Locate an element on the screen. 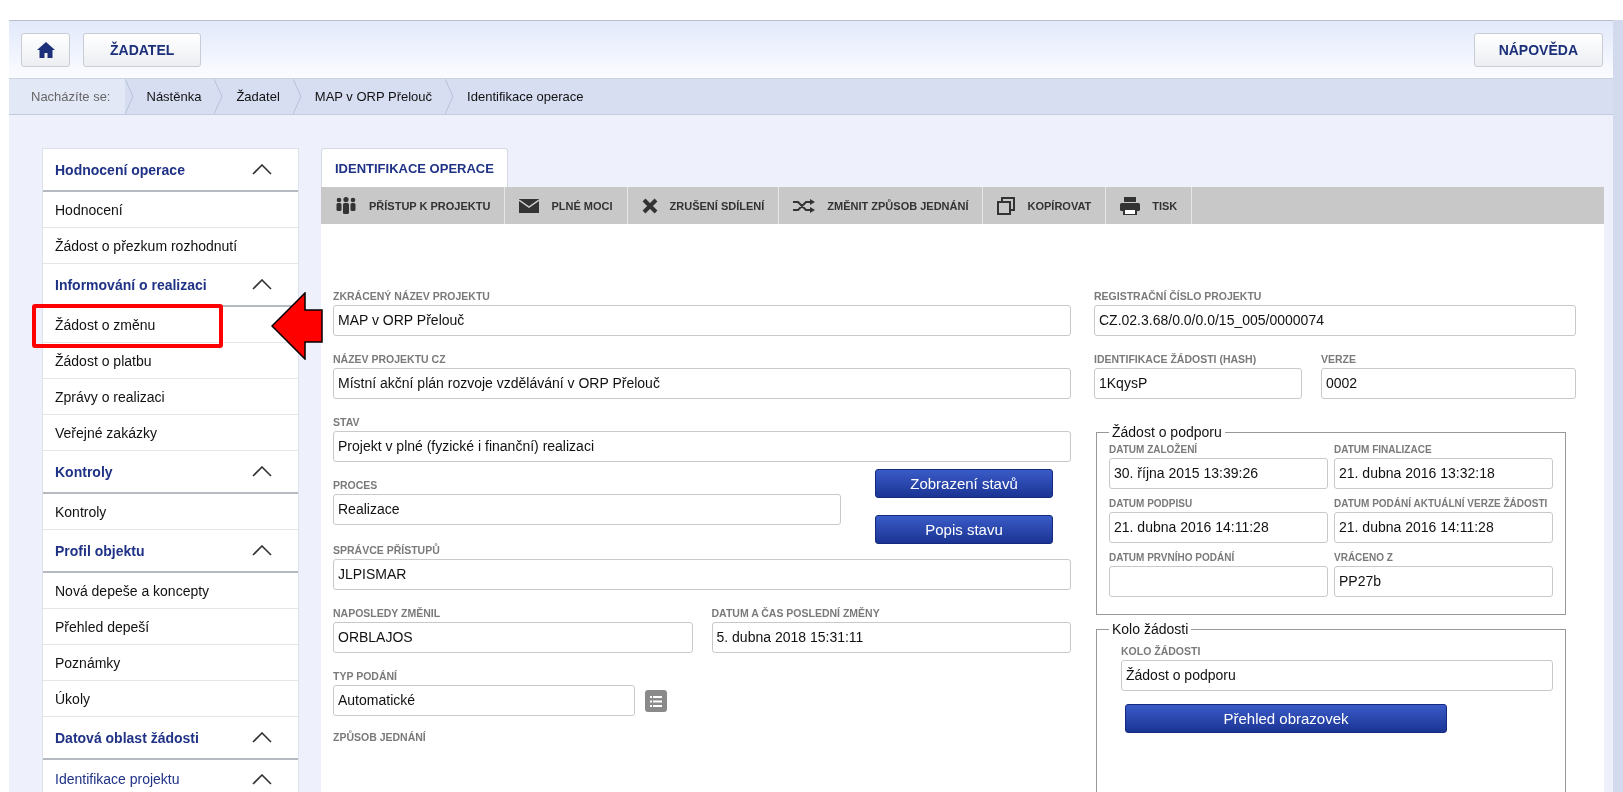 The width and height of the screenshot is (1623, 792). sidebar-section-title: Datová oblast žádosti is located at coordinates (127, 737).